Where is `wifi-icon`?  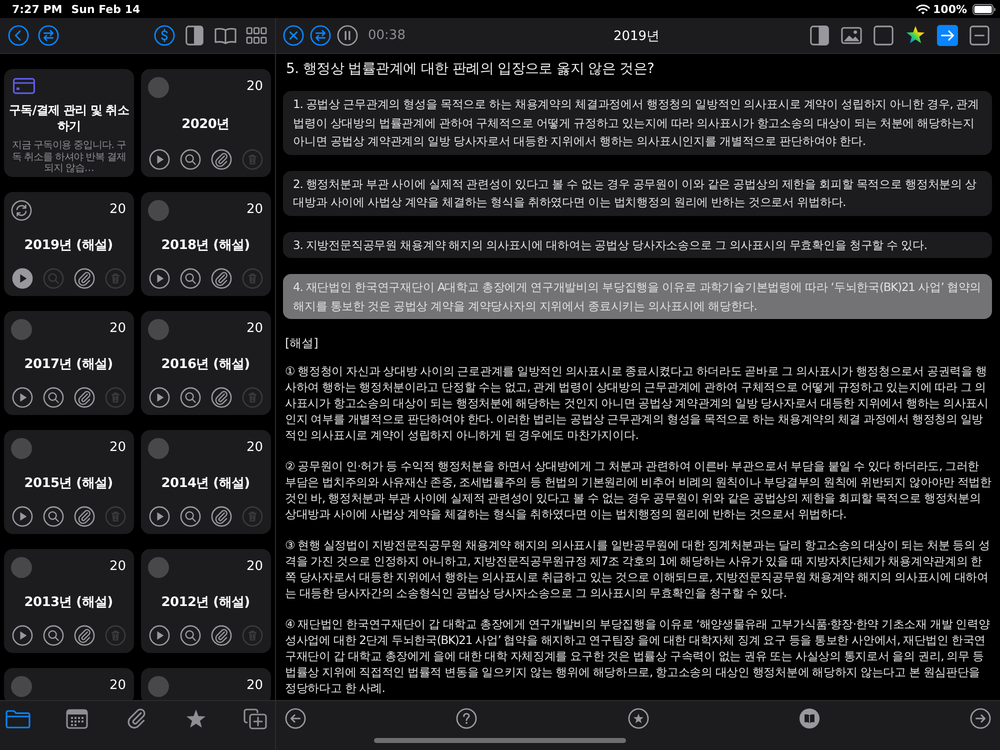
wifi-icon is located at coordinates (923, 9).